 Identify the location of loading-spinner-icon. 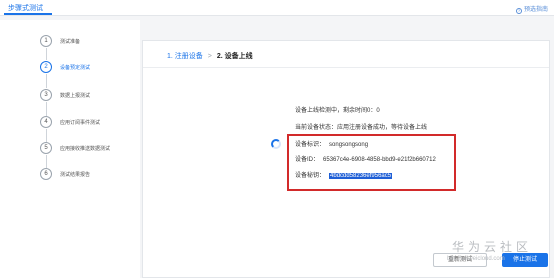
(276, 144).